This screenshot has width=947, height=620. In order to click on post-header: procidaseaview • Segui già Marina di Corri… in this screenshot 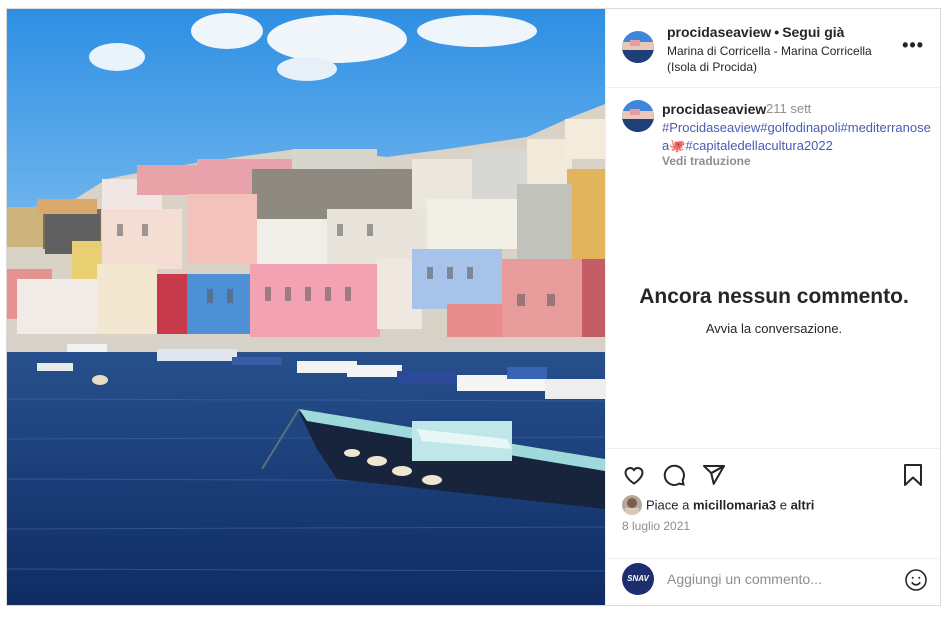, I will do `click(773, 48)`.